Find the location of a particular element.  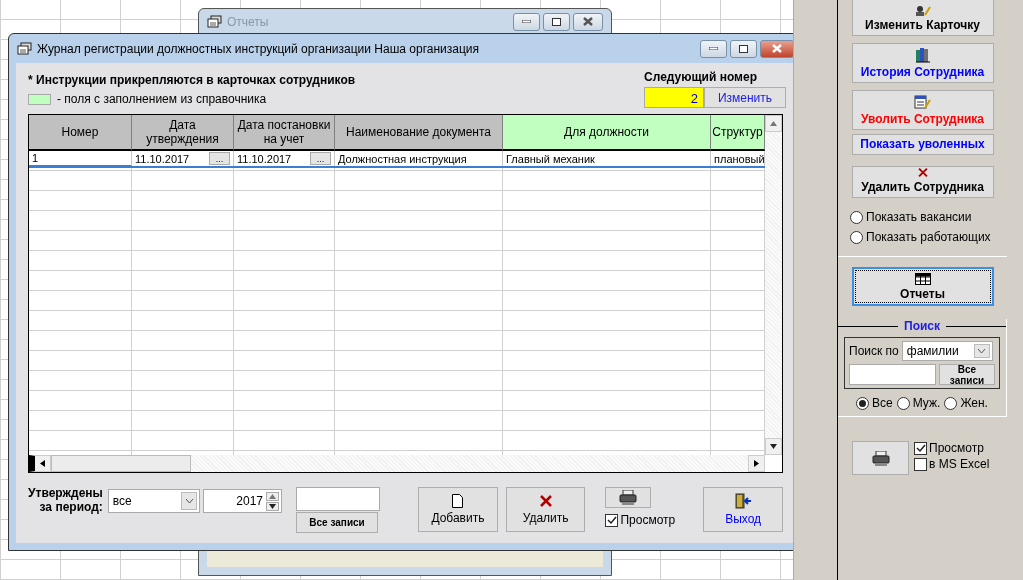

reports-button: Отчеты is located at coordinates (922, 286).